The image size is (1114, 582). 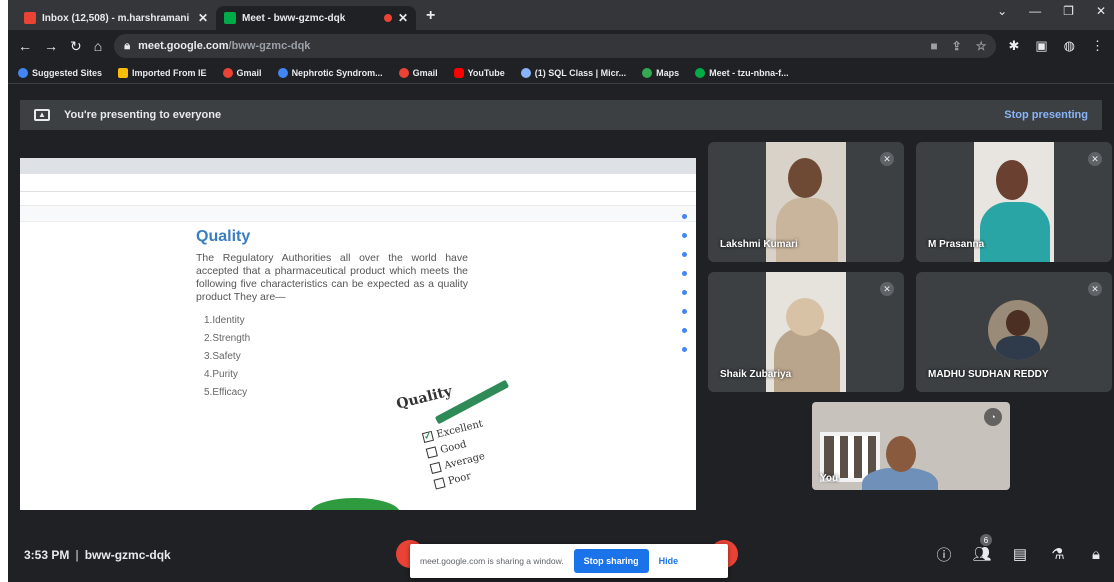 What do you see at coordinates (492, 561) in the screenshot?
I see `share-message: meet.google.com is sharing a window.` at bounding box center [492, 561].